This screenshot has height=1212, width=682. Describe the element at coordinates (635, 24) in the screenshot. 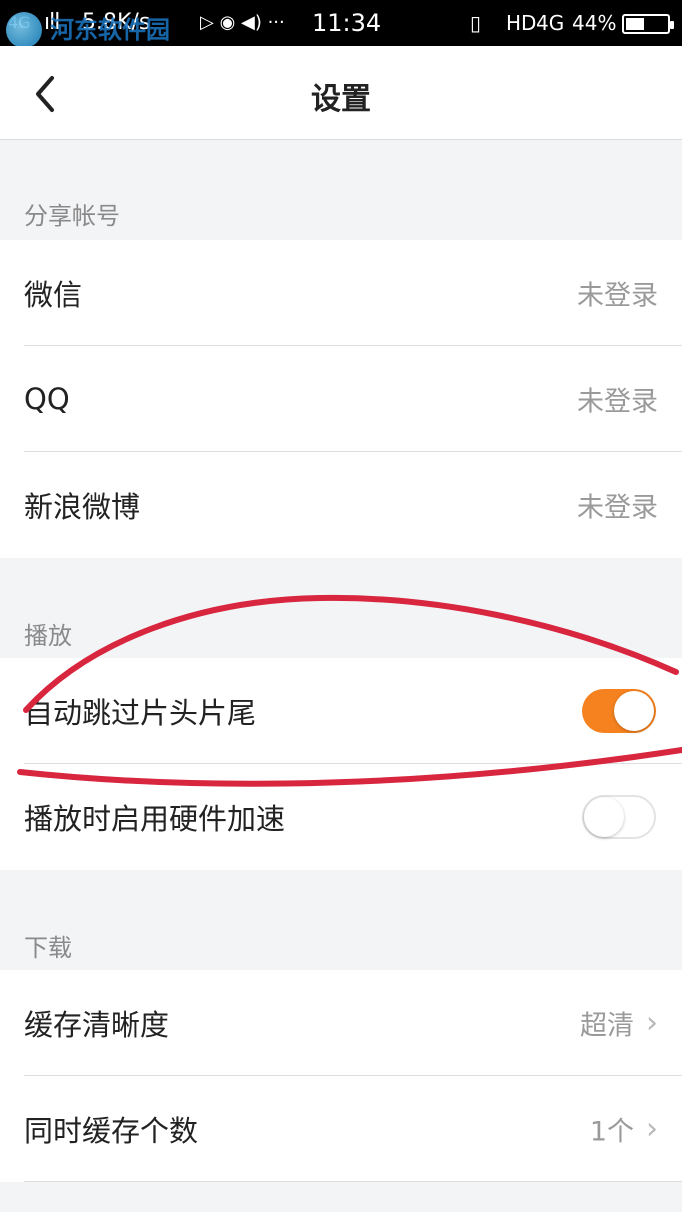

I see `battery-level-fill` at that location.